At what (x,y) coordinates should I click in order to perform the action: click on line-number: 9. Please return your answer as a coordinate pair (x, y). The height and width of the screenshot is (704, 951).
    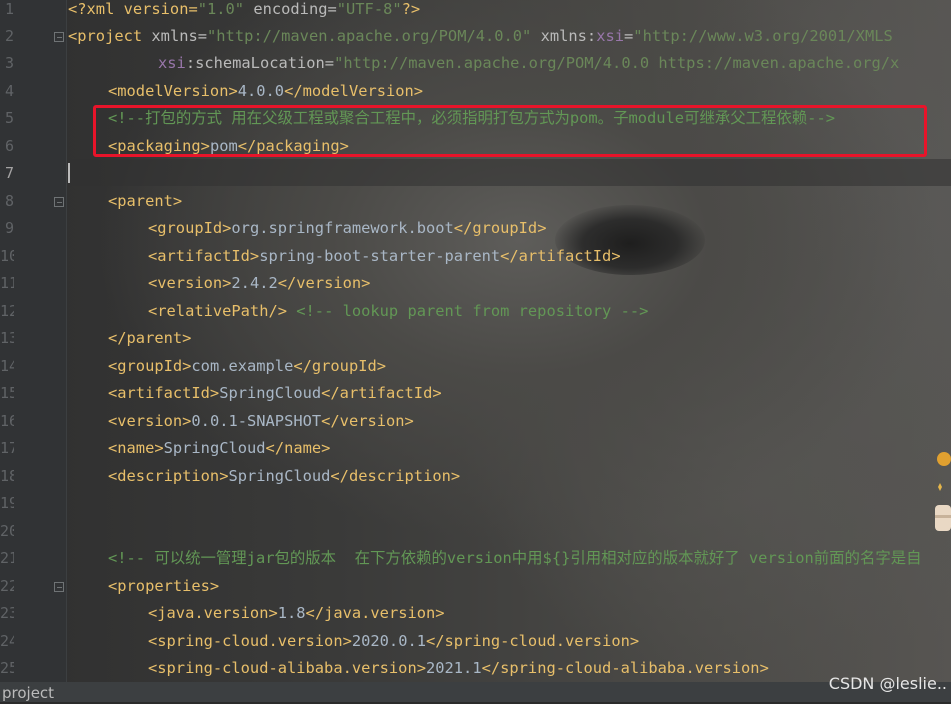
    Looking at the image, I should click on (9, 228).